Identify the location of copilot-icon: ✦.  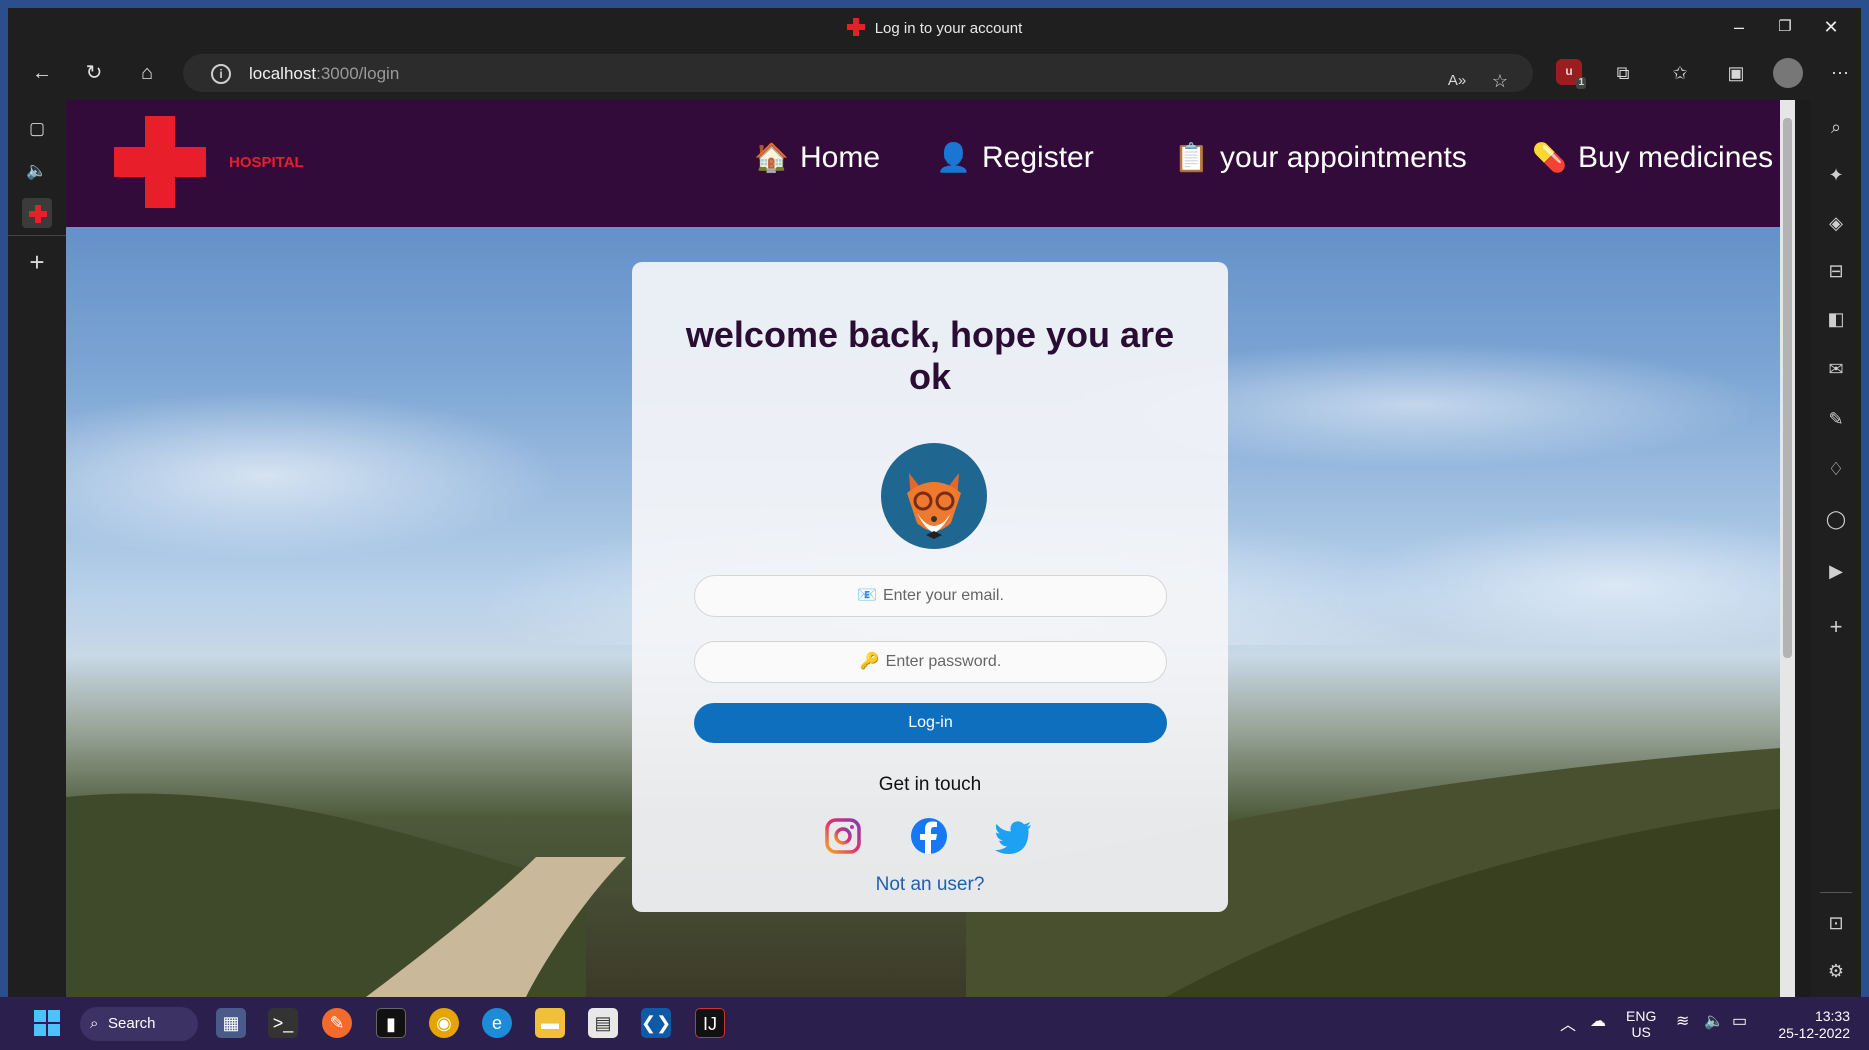
(1836, 175).